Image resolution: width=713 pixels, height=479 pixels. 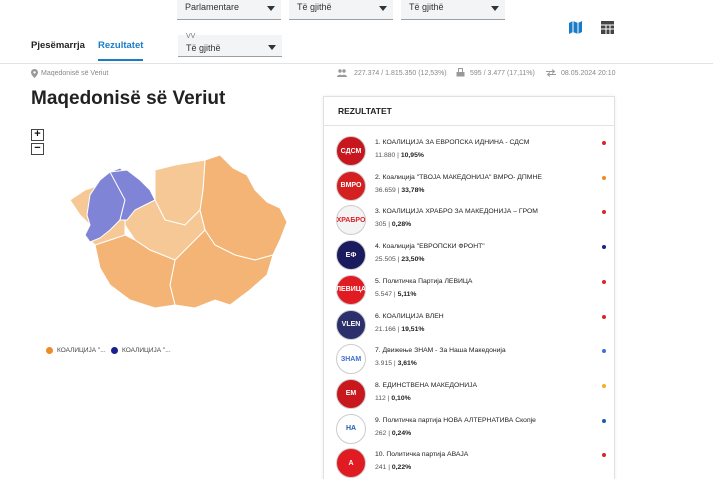 I want to click on party-name: 5. Политичка Партија ЛЕВИЦА, so click(x=424, y=281).